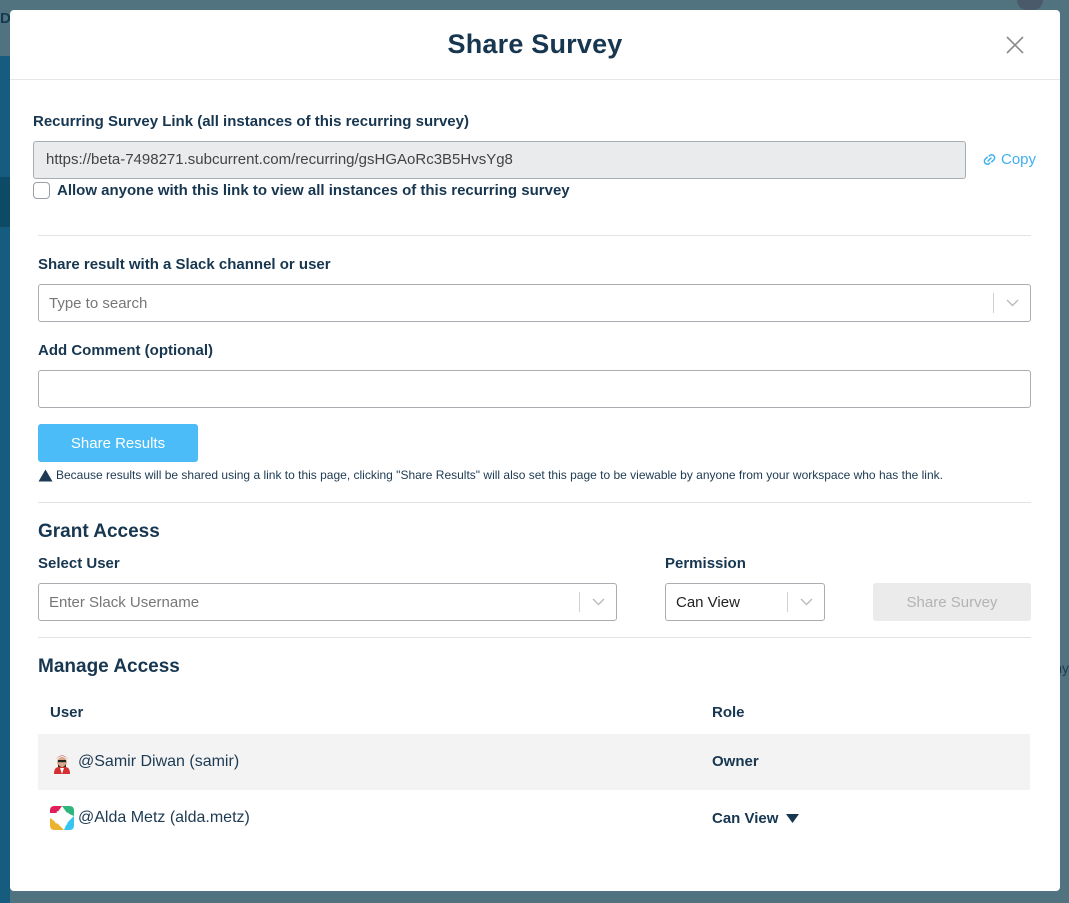  I want to click on close-icon, so click(1015, 45).